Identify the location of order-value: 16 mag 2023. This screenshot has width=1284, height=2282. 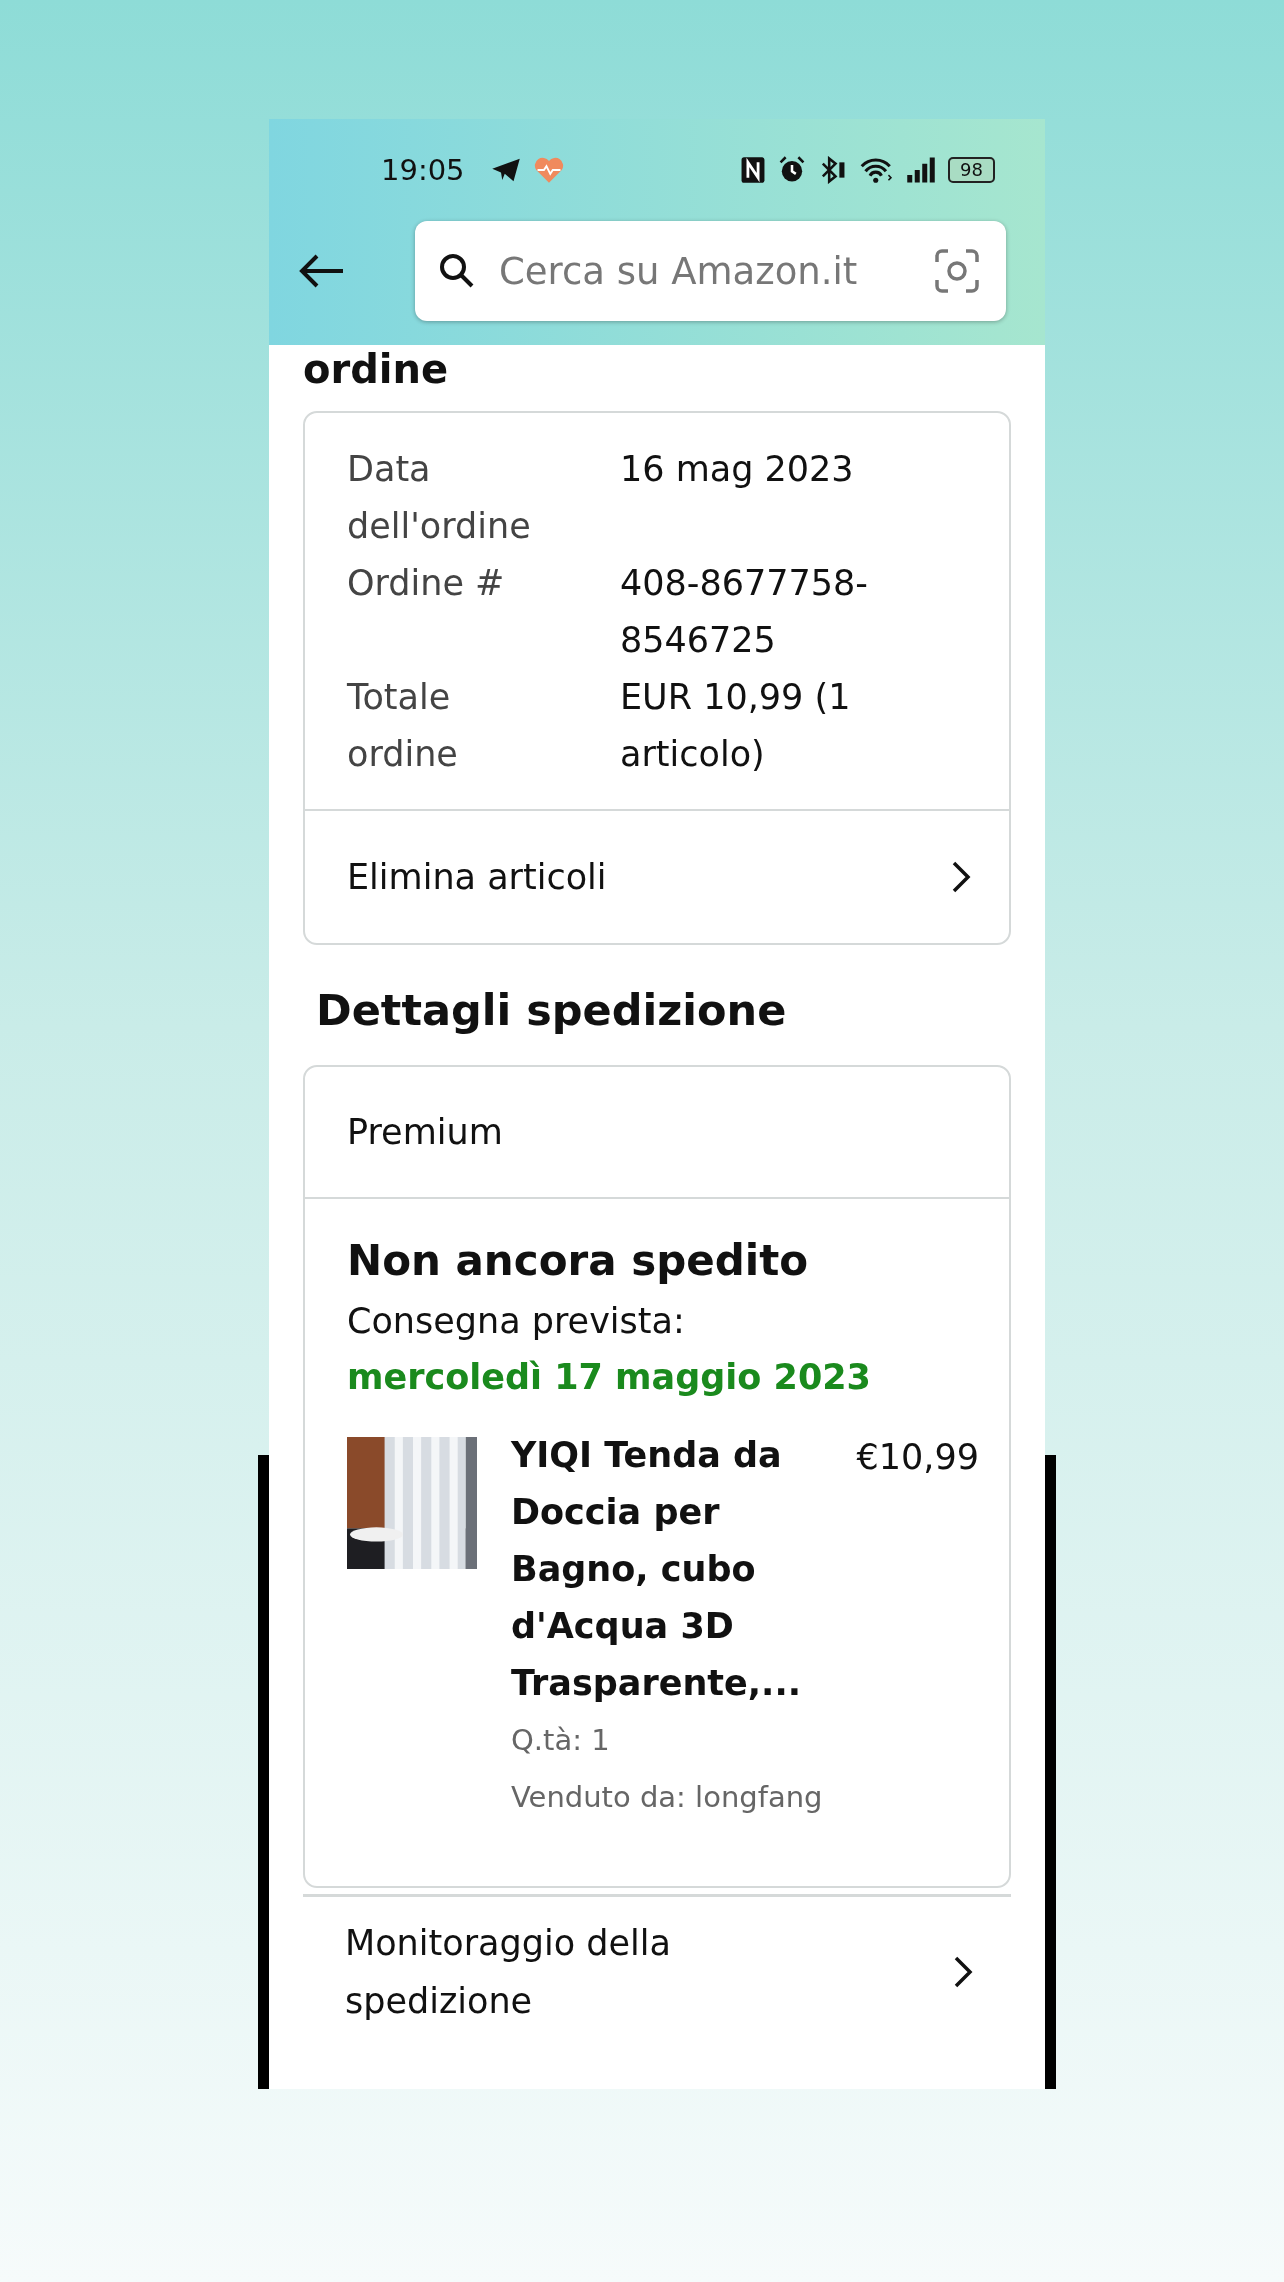
(737, 469).